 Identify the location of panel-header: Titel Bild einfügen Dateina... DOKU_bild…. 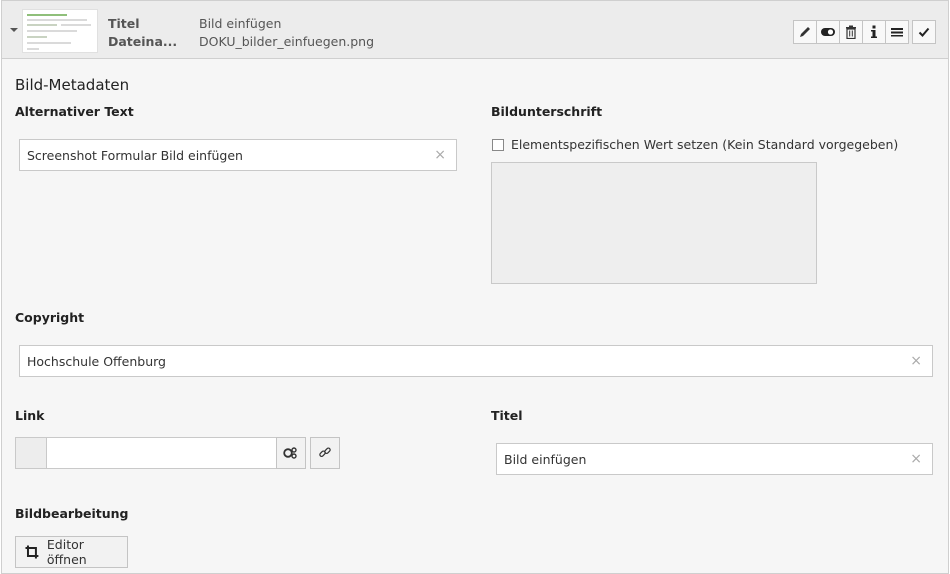
(475, 30).